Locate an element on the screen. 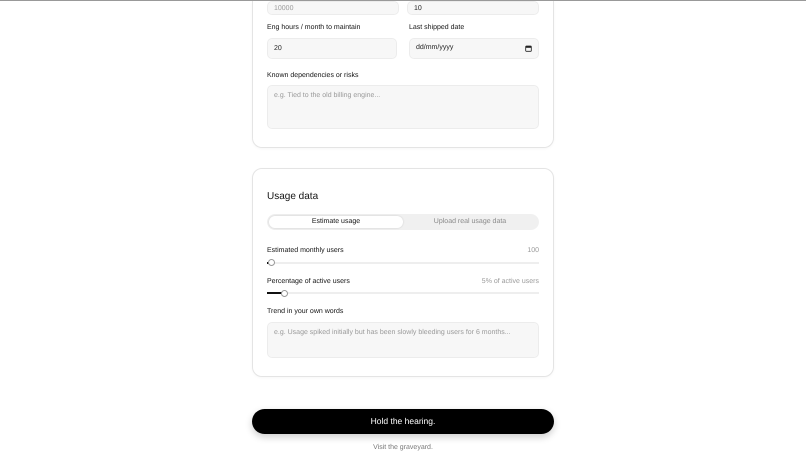 The image size is (806, 464). submit-button: Hold the hearing. is located at coordinates (403, 421).